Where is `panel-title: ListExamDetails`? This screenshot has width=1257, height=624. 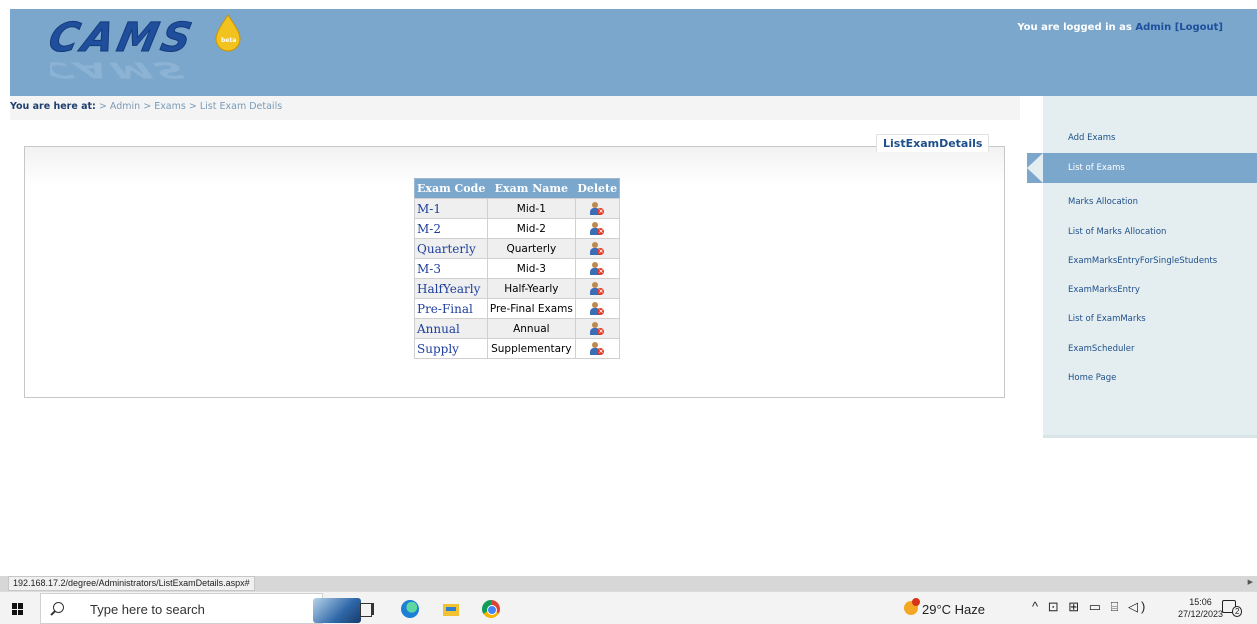
panel-title: ListExamDetails is located at coordinates (933, 143).